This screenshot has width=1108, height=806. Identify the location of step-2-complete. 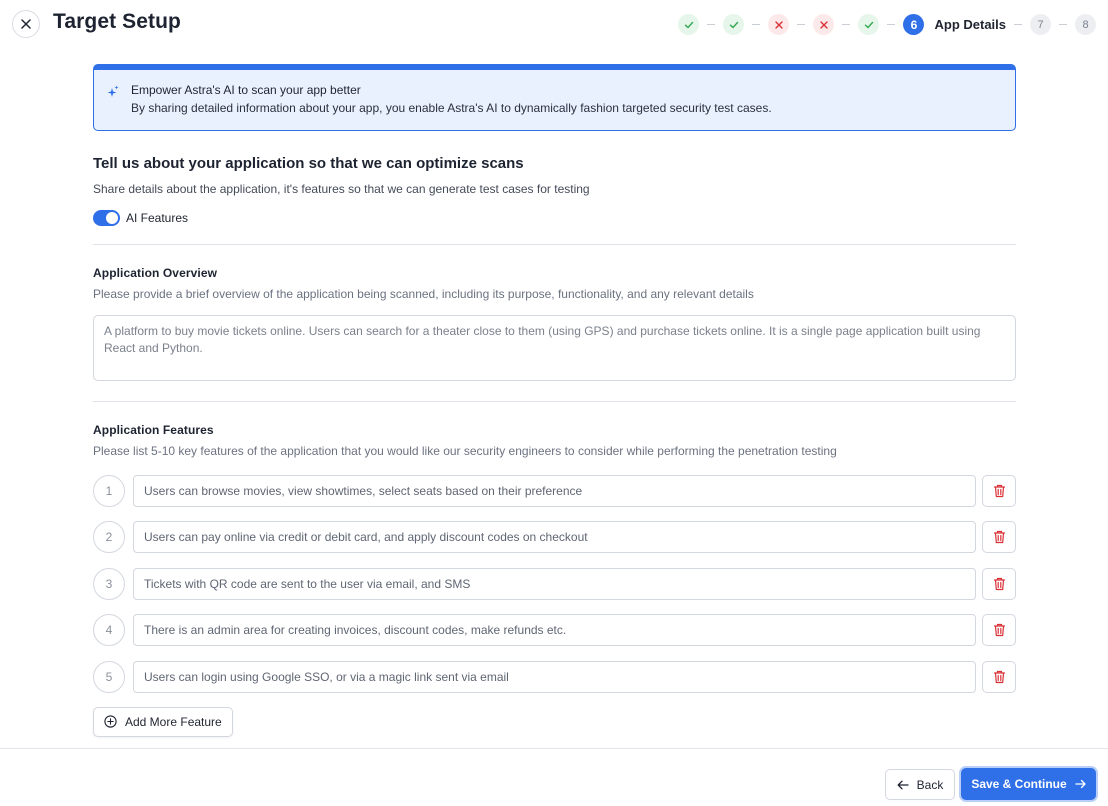
(734, 24).